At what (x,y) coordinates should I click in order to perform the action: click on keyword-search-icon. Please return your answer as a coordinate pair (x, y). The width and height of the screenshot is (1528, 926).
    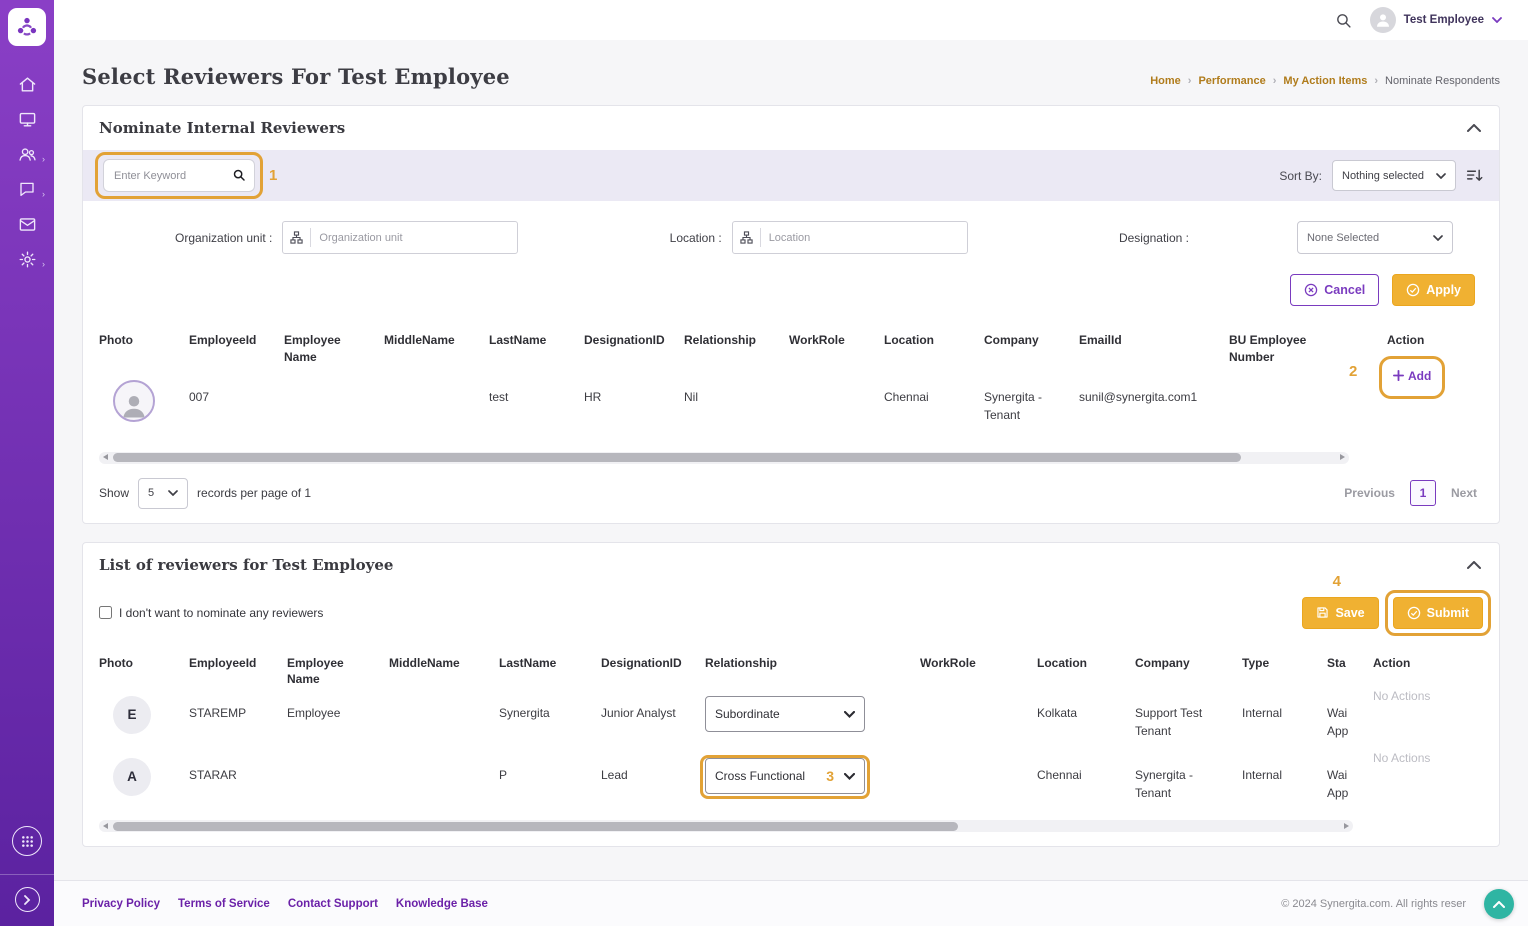
    Looking at the image, I should click on (239, 175).